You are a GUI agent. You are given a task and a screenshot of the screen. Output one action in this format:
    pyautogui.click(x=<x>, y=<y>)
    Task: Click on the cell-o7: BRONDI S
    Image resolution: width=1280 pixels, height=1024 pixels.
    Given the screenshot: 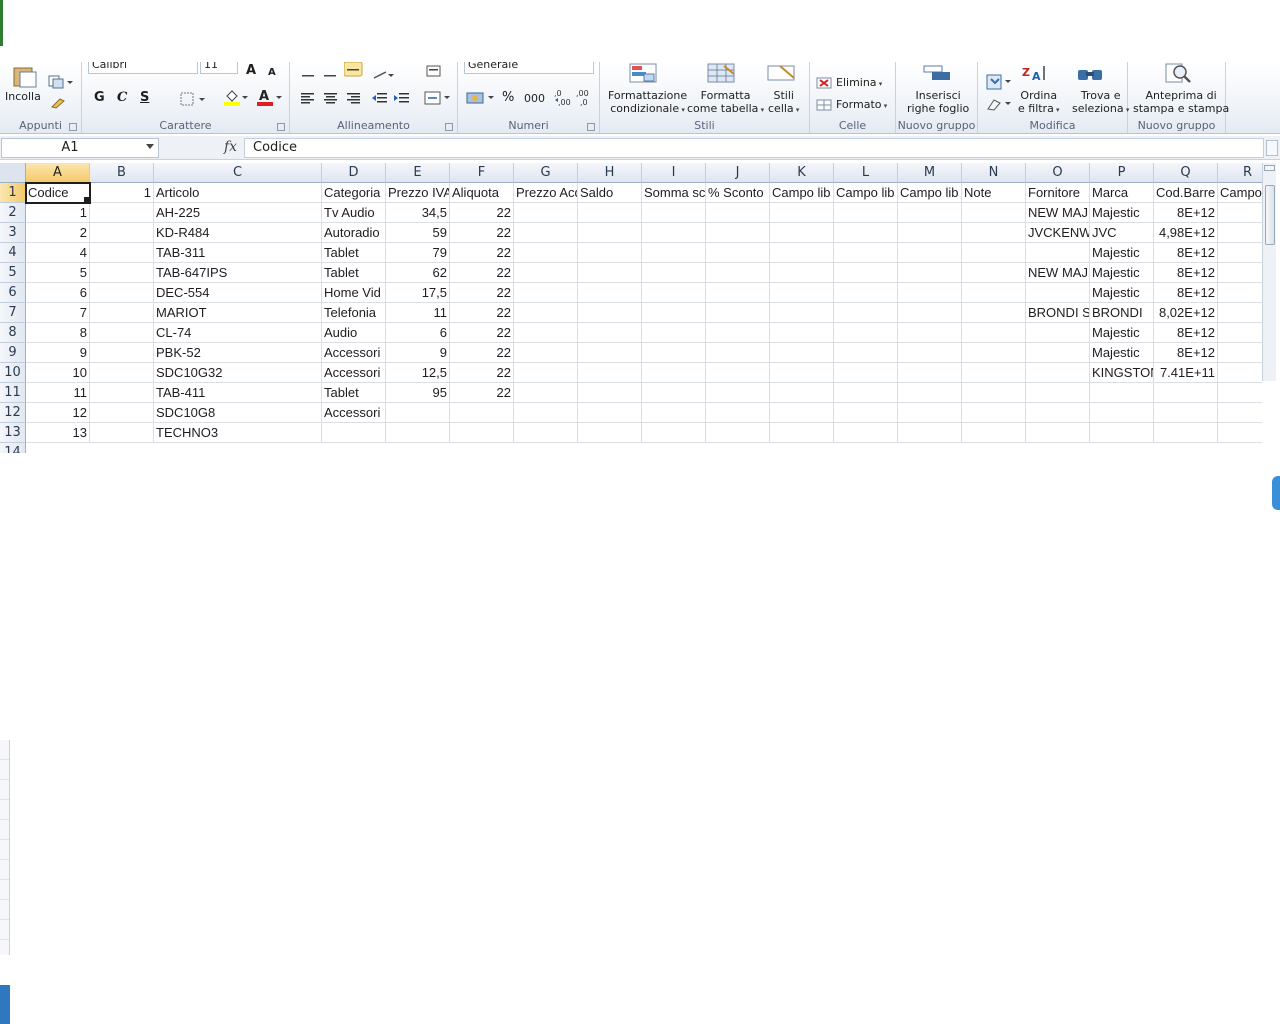 What is the action you would take?
    pyautogui.click(x=1058, y=313)
    